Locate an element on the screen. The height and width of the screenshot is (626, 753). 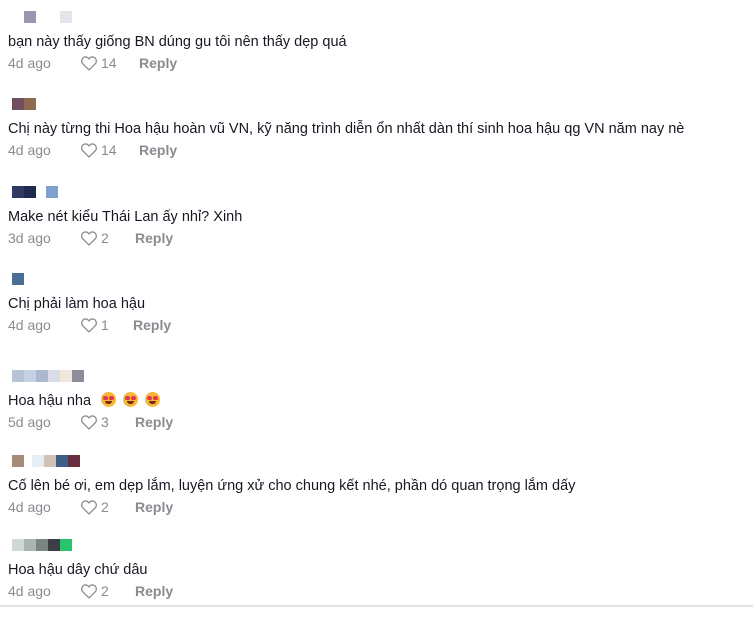
like-button: 1 is located at coordinates (106, 325).